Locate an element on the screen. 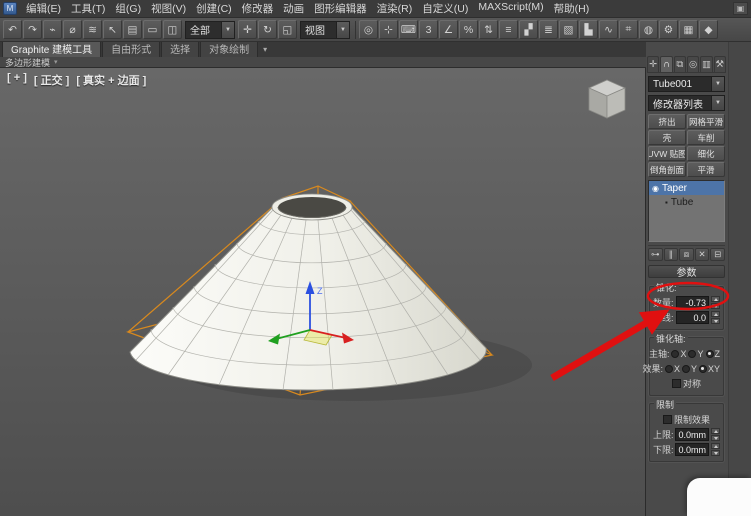 Image resolution: width=751 pixels, height=516 pixels. window-crossing-icon: ◫ is located at coordinates (172, 29).